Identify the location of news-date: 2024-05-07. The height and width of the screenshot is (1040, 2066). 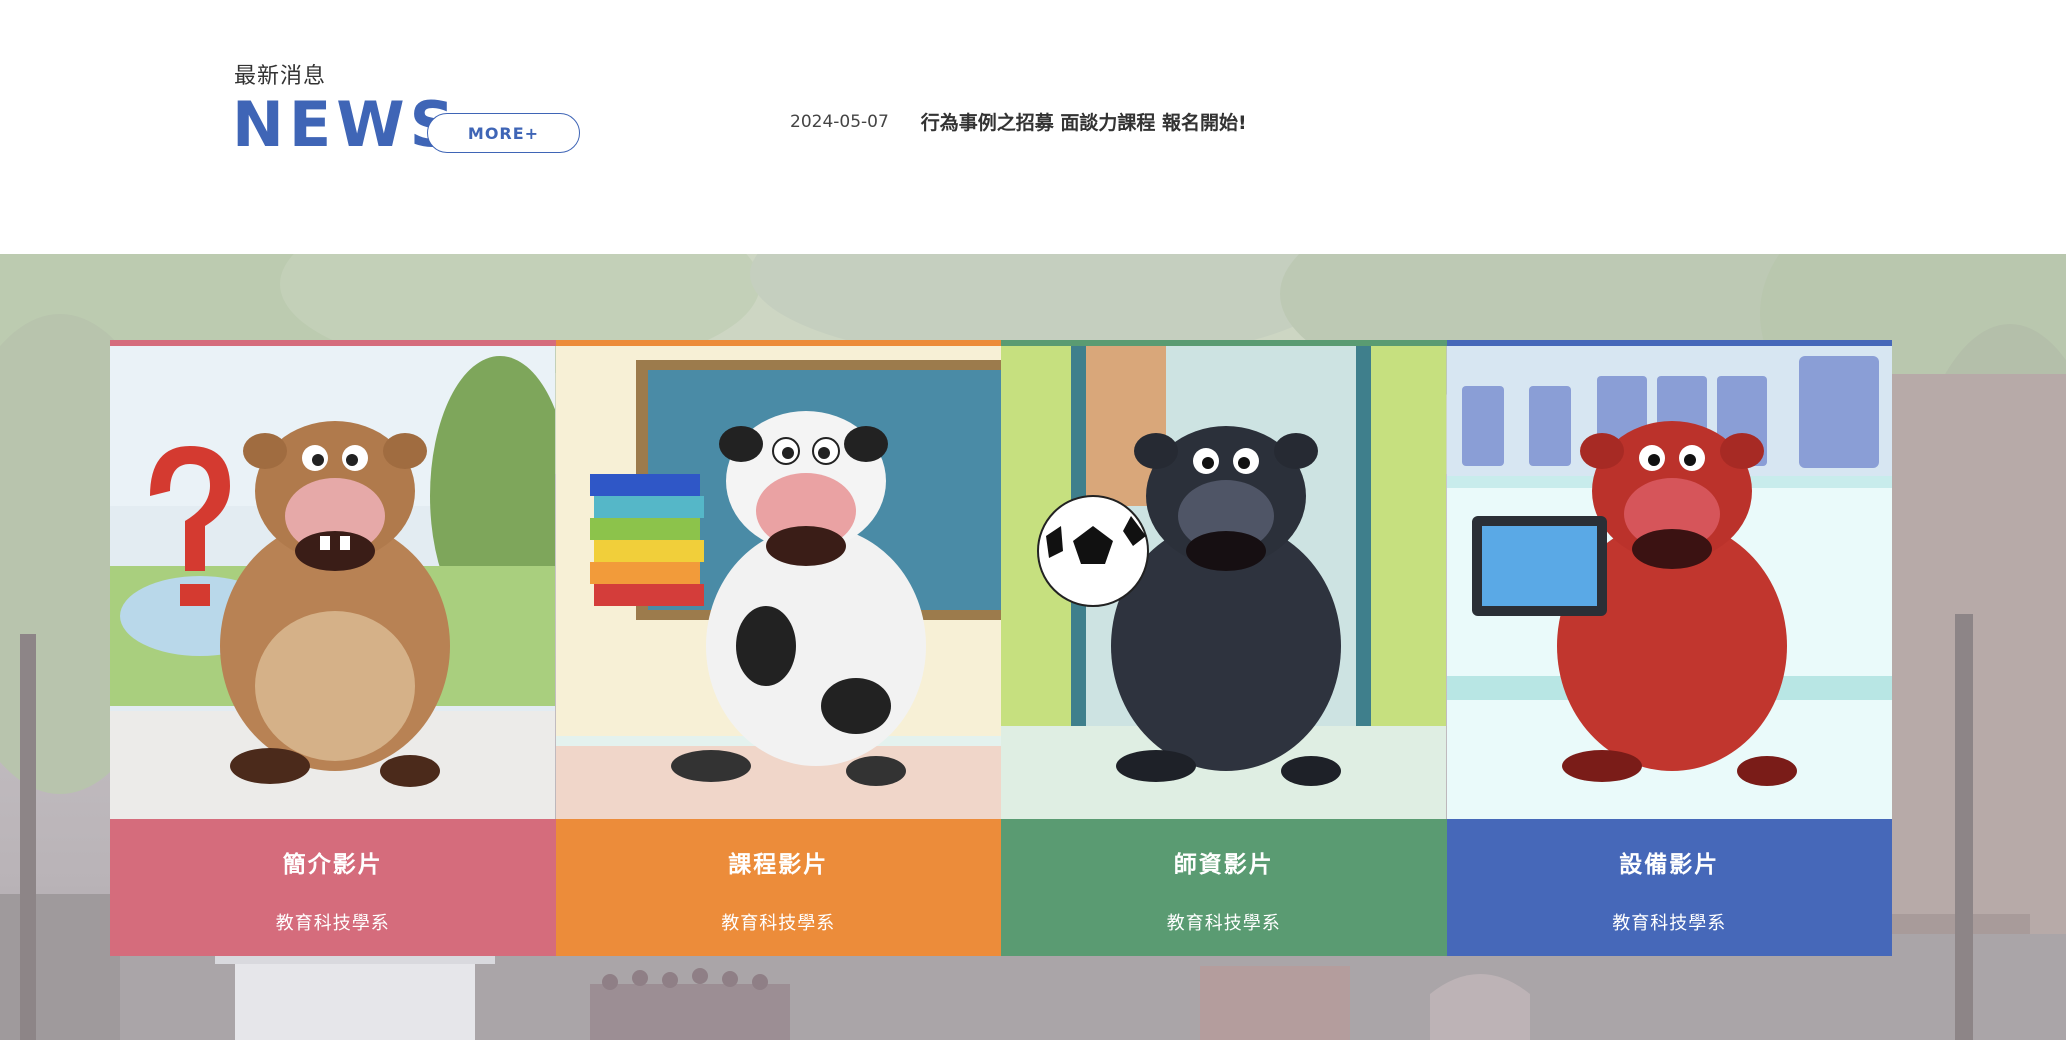
(839, 121).